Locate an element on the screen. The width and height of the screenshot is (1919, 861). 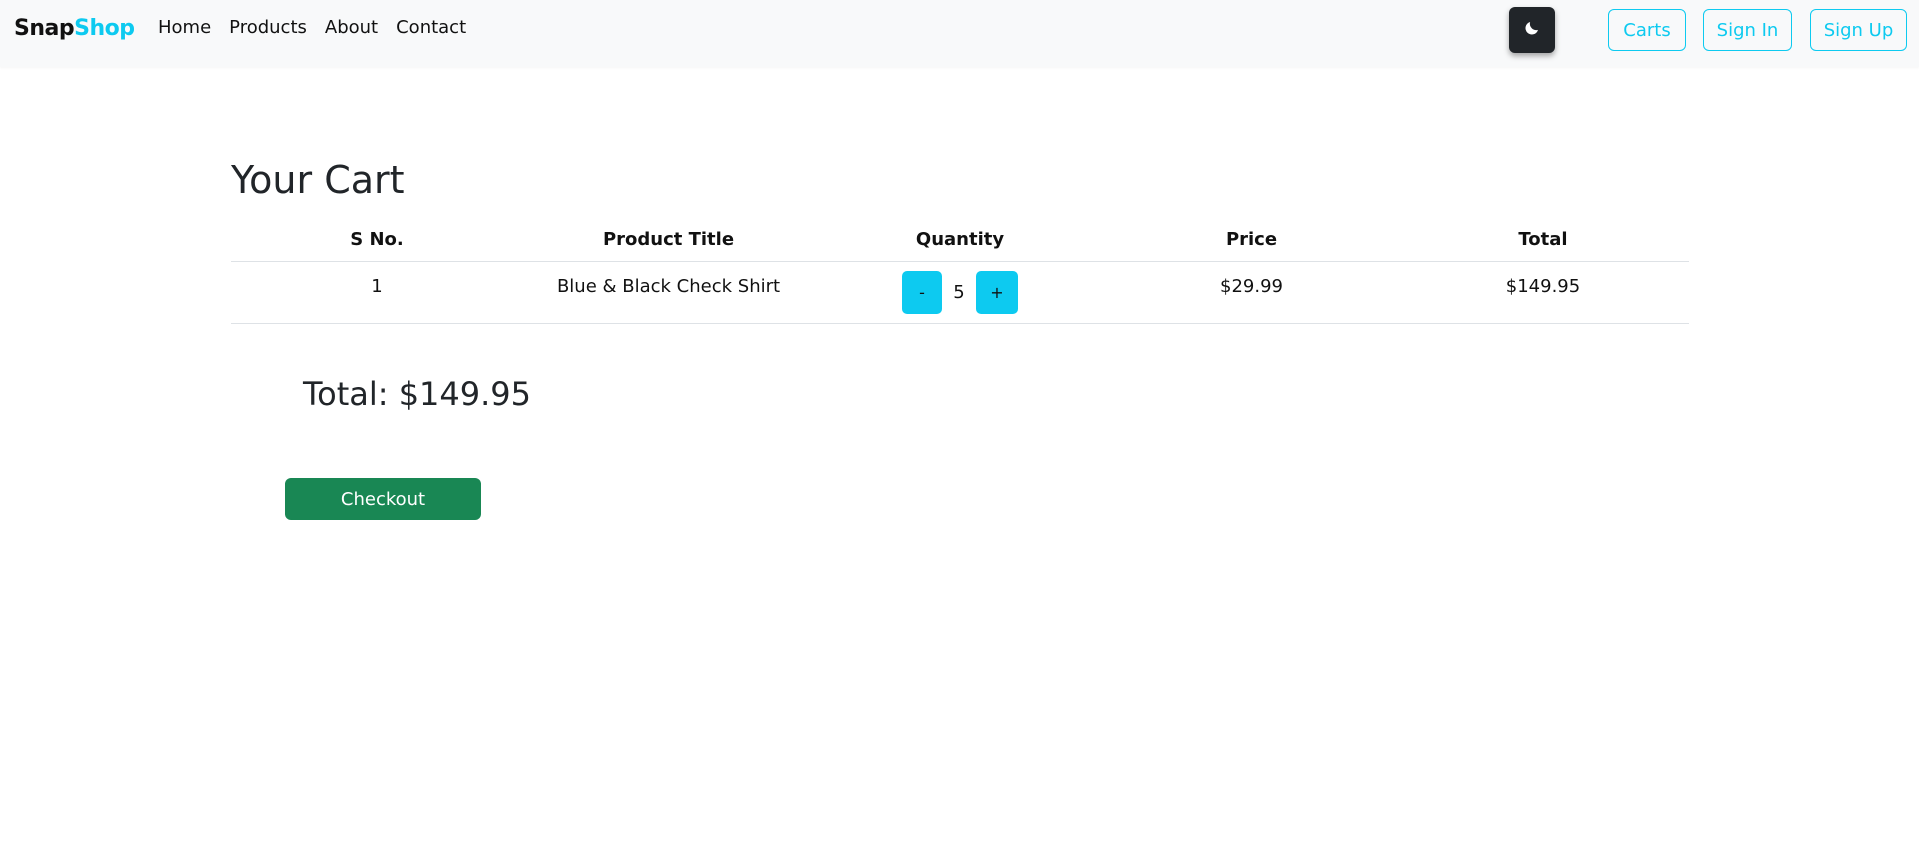
column-header-quantity: Quantity is located at coordinates (960, 240).